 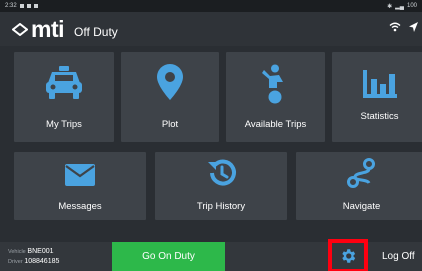 What do you see at coordinates (17, 251) in the screenshot?
I see `vehicle-label: Vehicle` at bounding box center [17, 251].